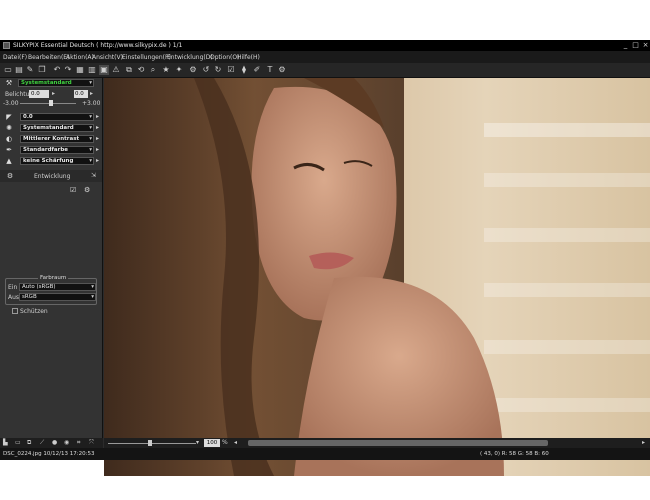  I want to click on histogram-icon: ▙, so click(5, 442).